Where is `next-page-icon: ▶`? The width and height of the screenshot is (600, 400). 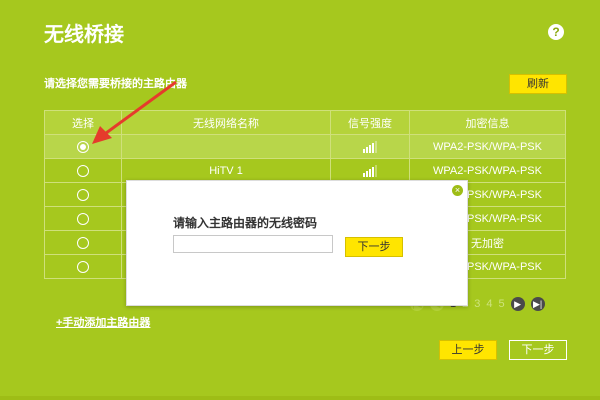 next-page-icon: ▶ is located at coordinates (517, 304).